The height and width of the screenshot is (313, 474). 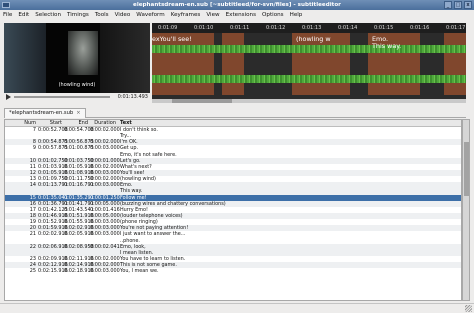 I want to click on ruler-label: 0:01:15, so click(x=384, y=28).